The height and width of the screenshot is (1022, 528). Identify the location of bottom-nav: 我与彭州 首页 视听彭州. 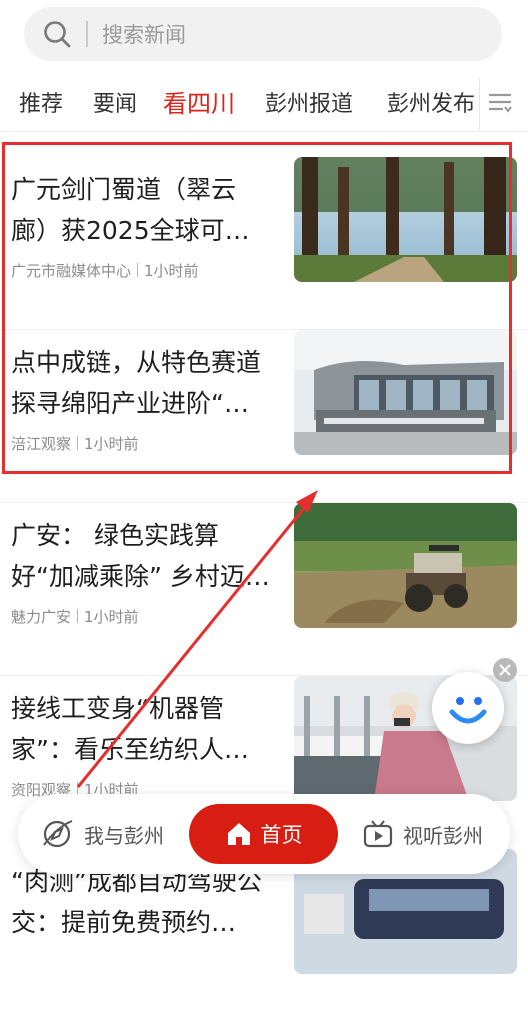
(264, 834).